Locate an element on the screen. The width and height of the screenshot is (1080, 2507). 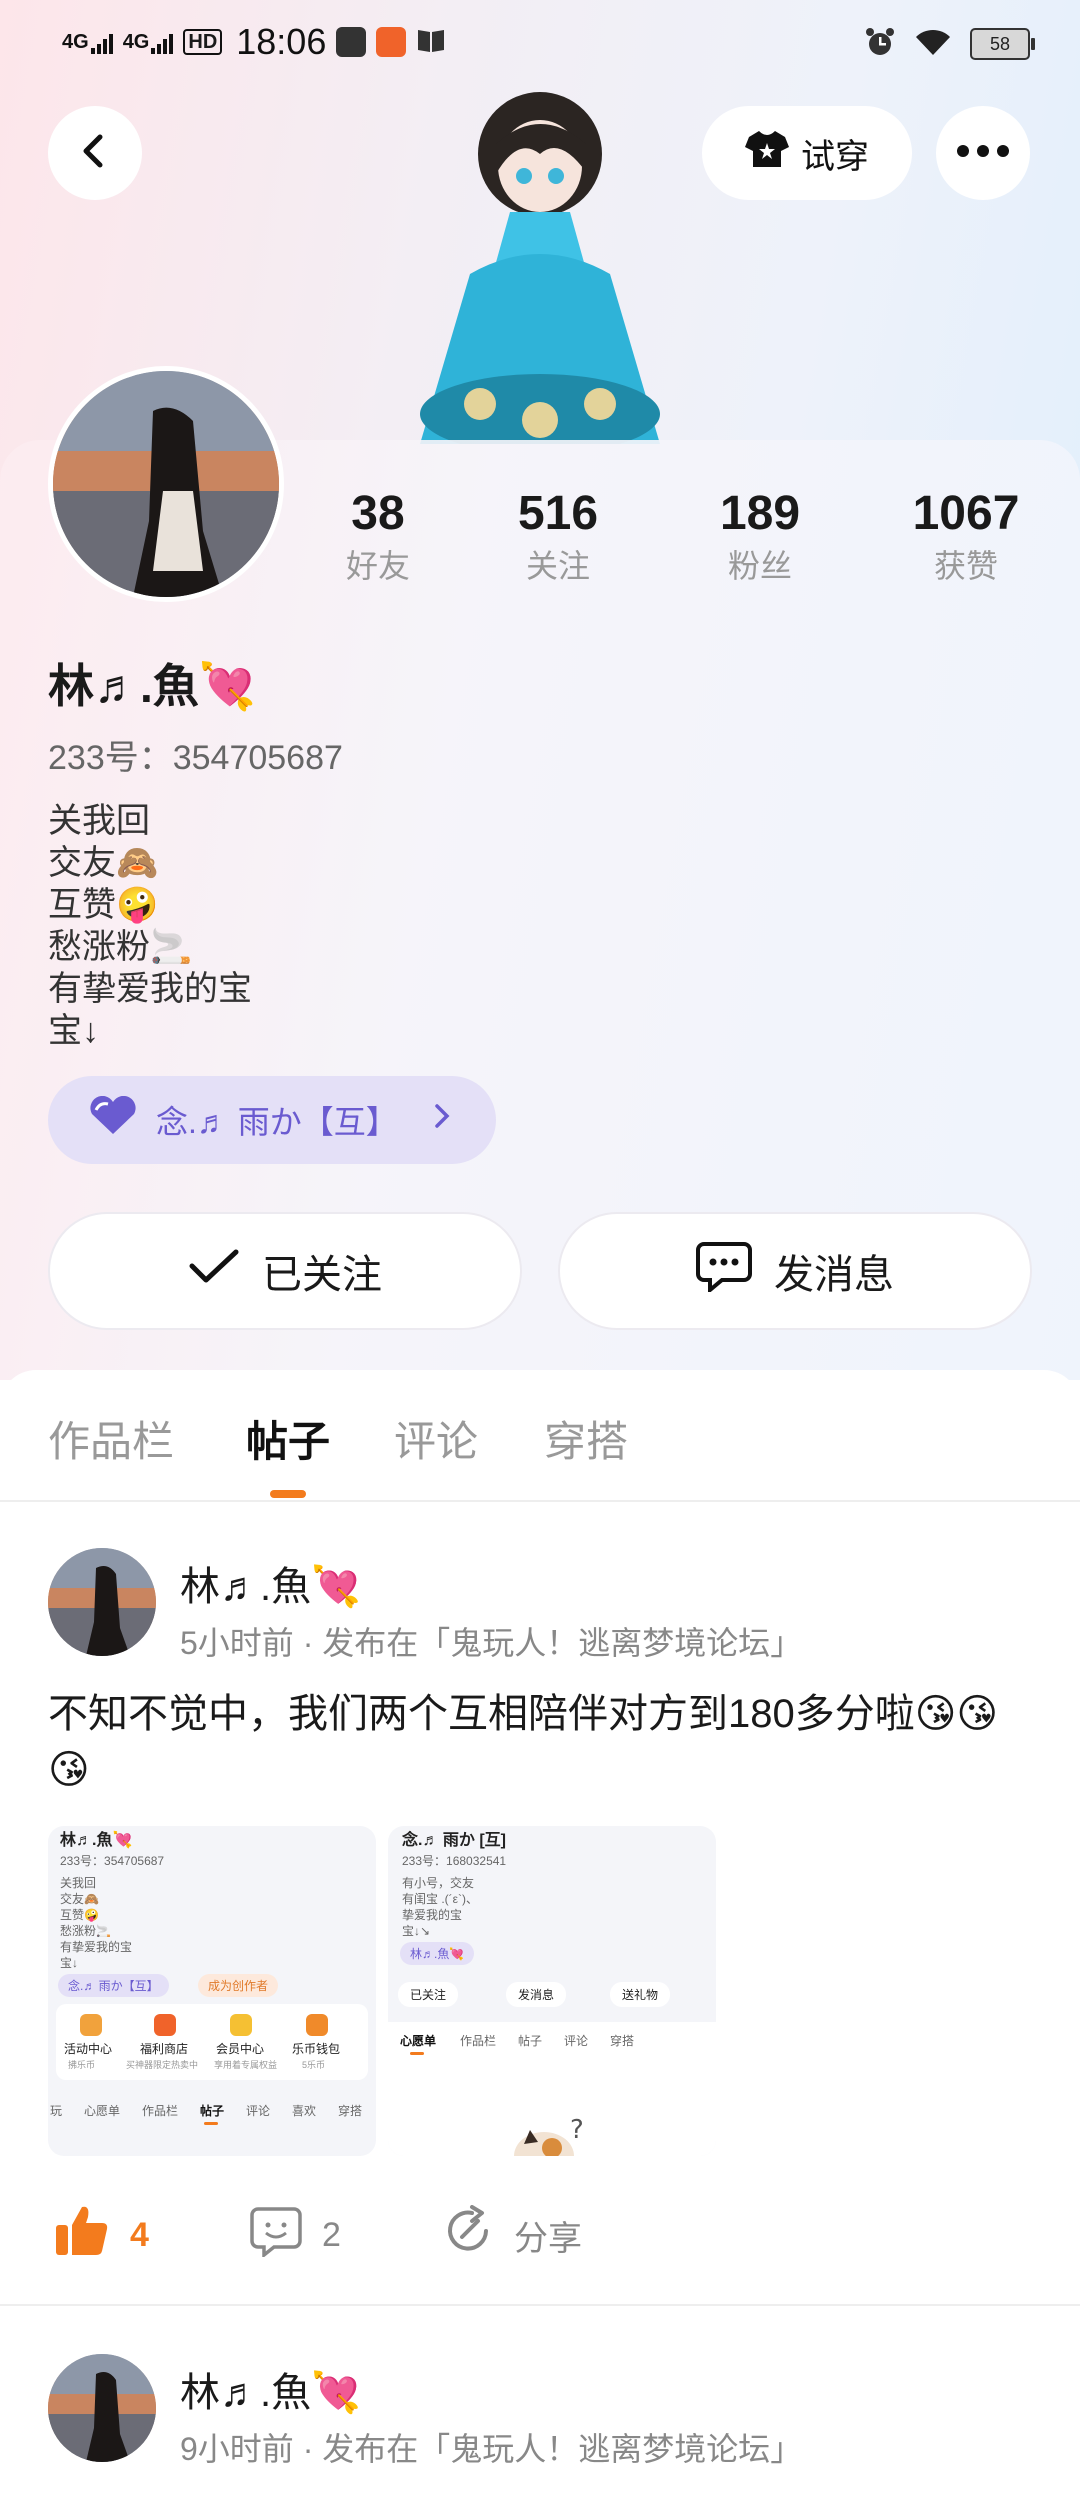
cp-relation-pill: 念.♬ 雨か【互】 is located at coordinates (272, 1120).